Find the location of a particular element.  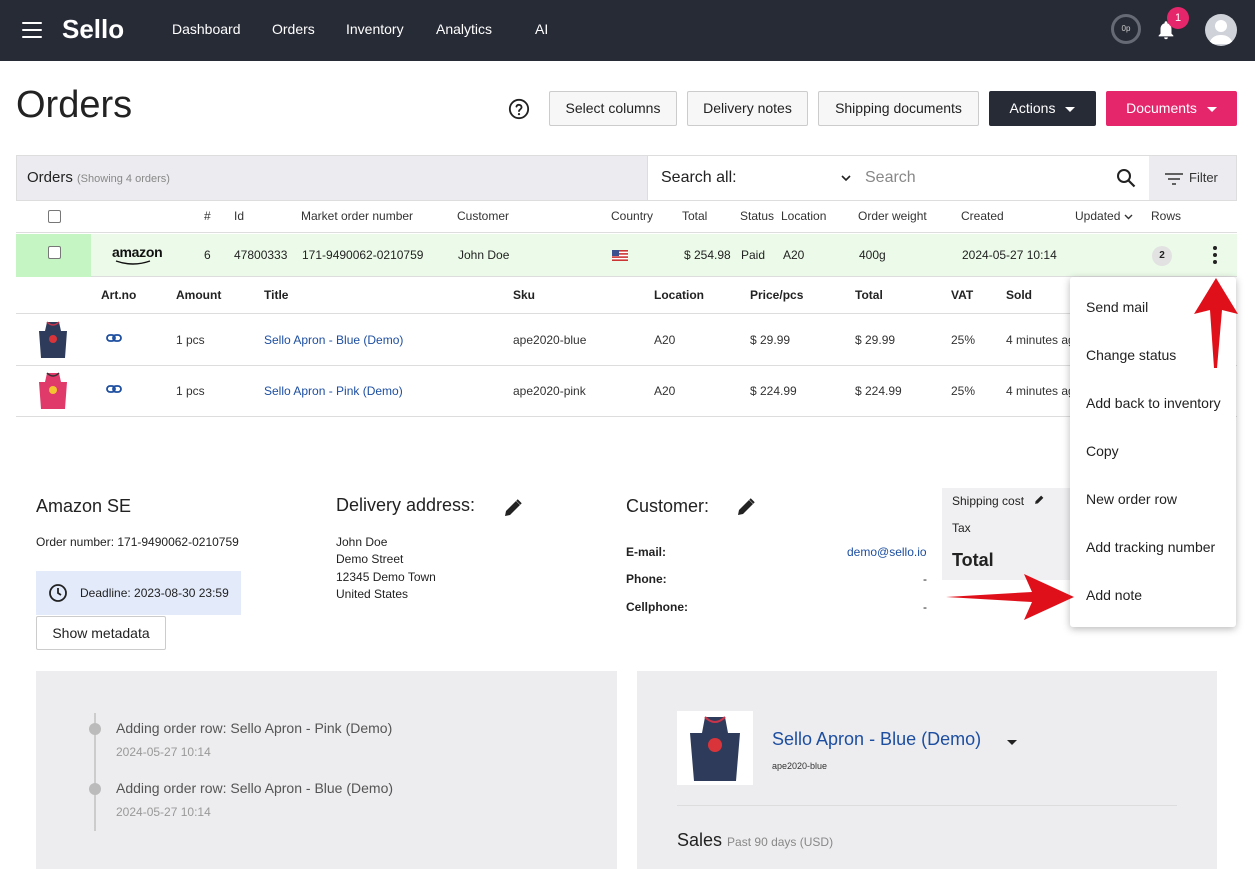

shipping-documents-button: Shipping documents is located at coordinates (898, 108).